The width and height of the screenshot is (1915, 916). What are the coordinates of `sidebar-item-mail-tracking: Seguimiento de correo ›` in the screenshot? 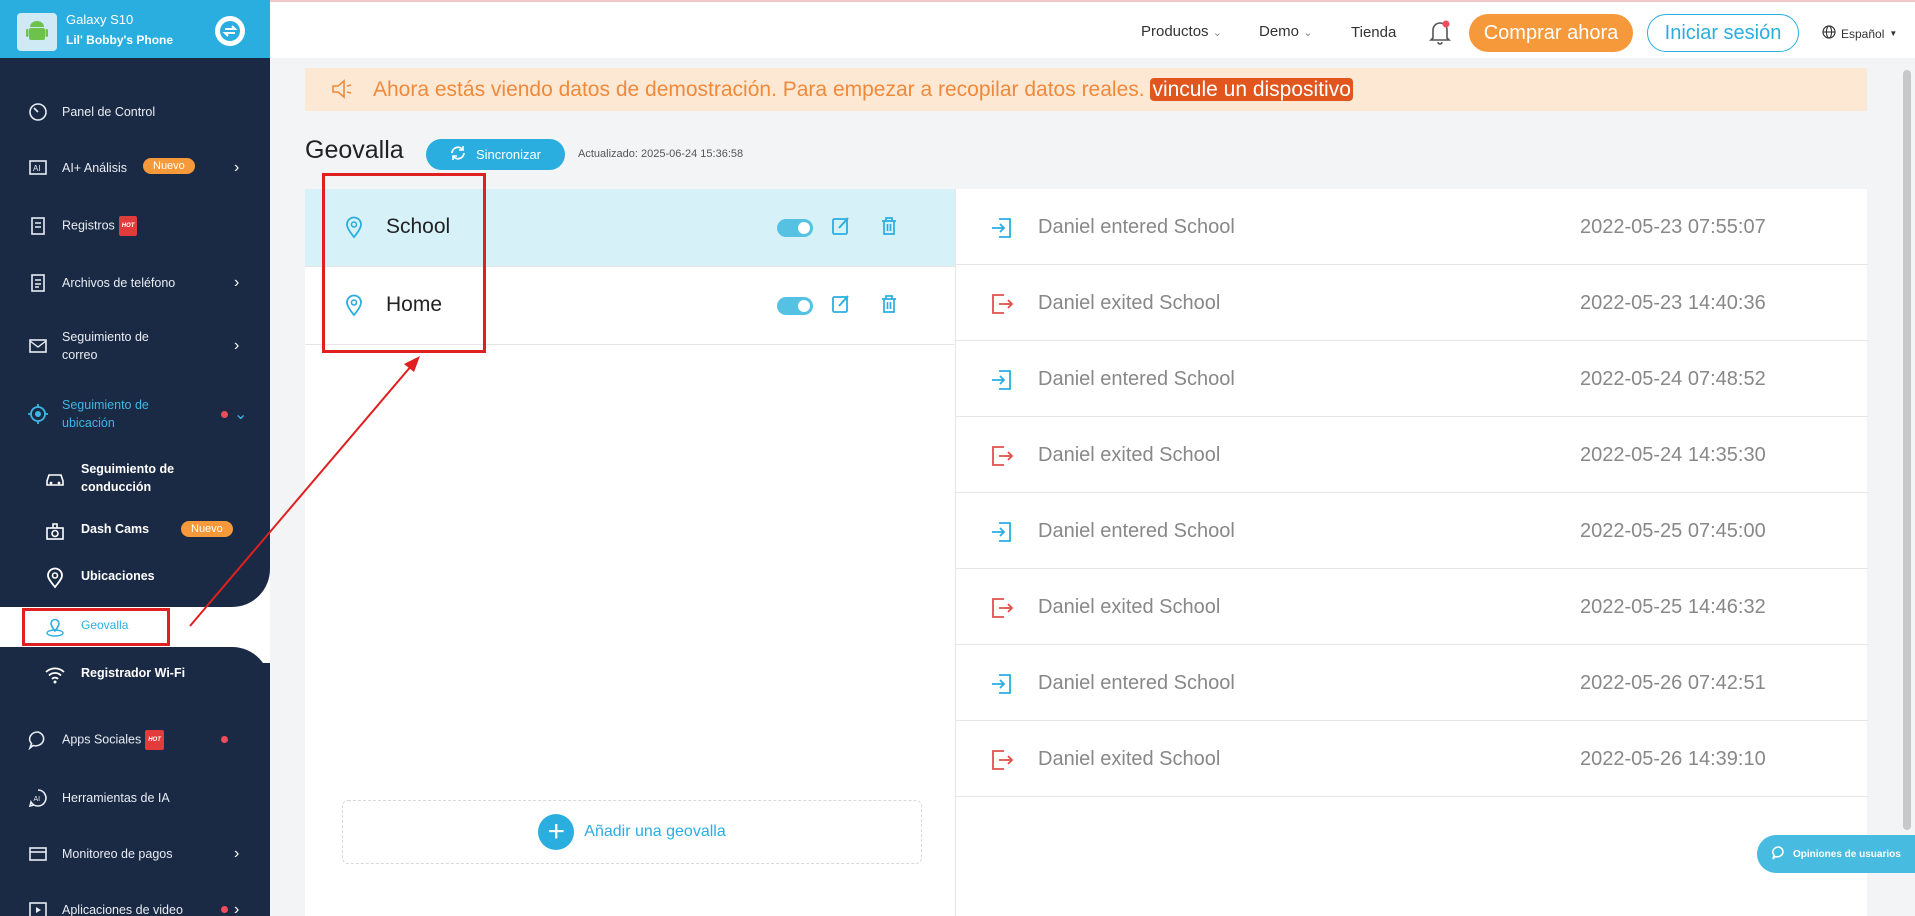 It's located at (135, 346).